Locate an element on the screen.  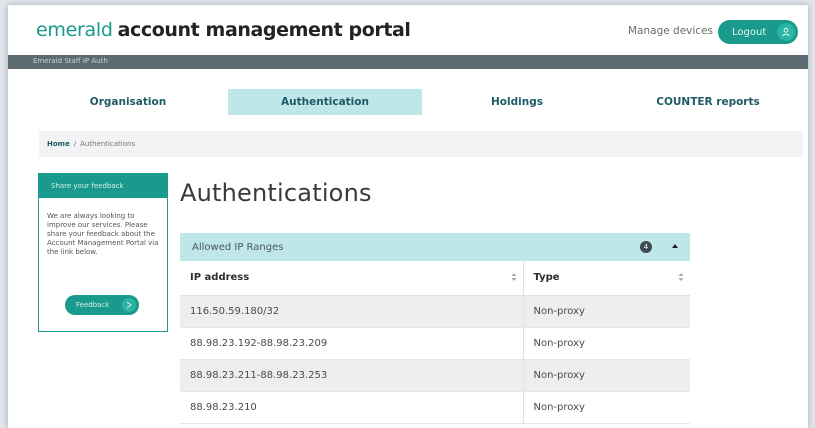
feedback-title: Share your feedback is located at coordinates (103, 186).